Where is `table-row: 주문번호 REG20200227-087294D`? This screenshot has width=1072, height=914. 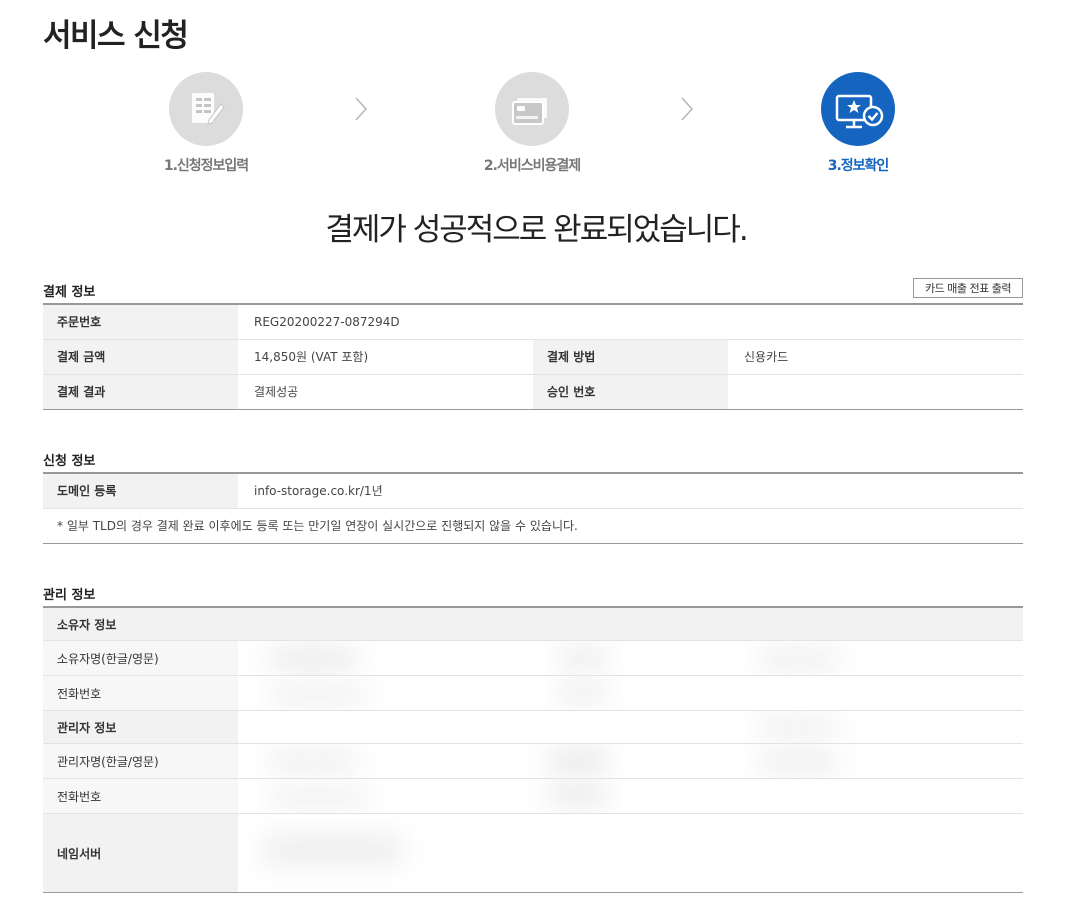
table-row: 주문번호 REG20200227-087294D is located at coordinates (533, 322).